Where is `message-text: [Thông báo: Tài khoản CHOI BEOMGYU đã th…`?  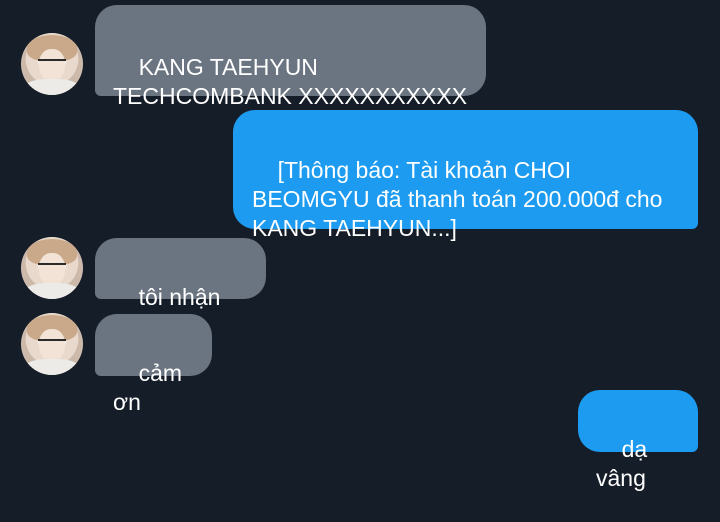 message-text: [Thông báo: Tài khoản CHOI BEOMGYU đã th… is located at coordinates (460, 199).